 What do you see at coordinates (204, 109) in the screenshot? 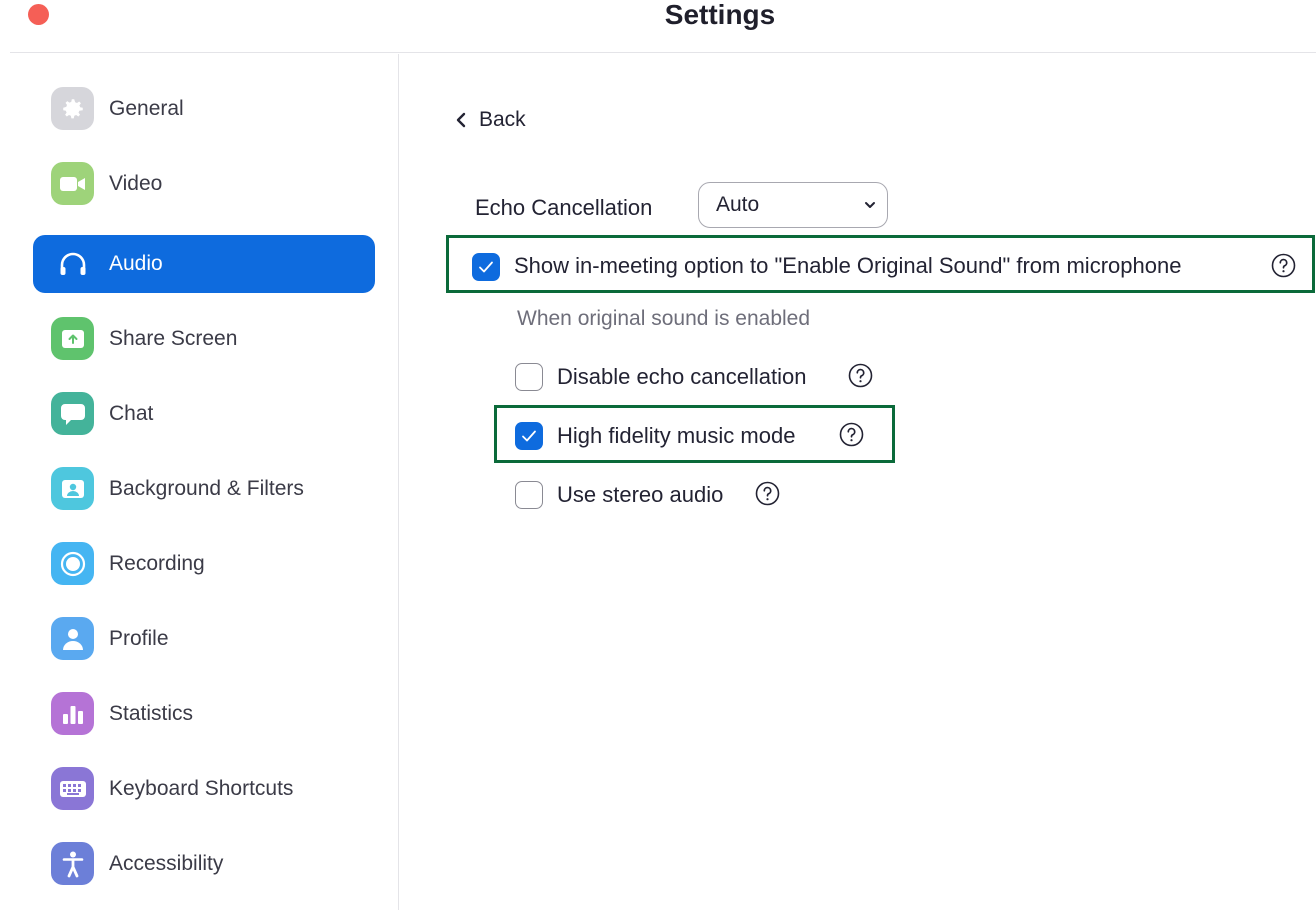
I see `sidebar-item-general: General` at bounding box center [204, 109].